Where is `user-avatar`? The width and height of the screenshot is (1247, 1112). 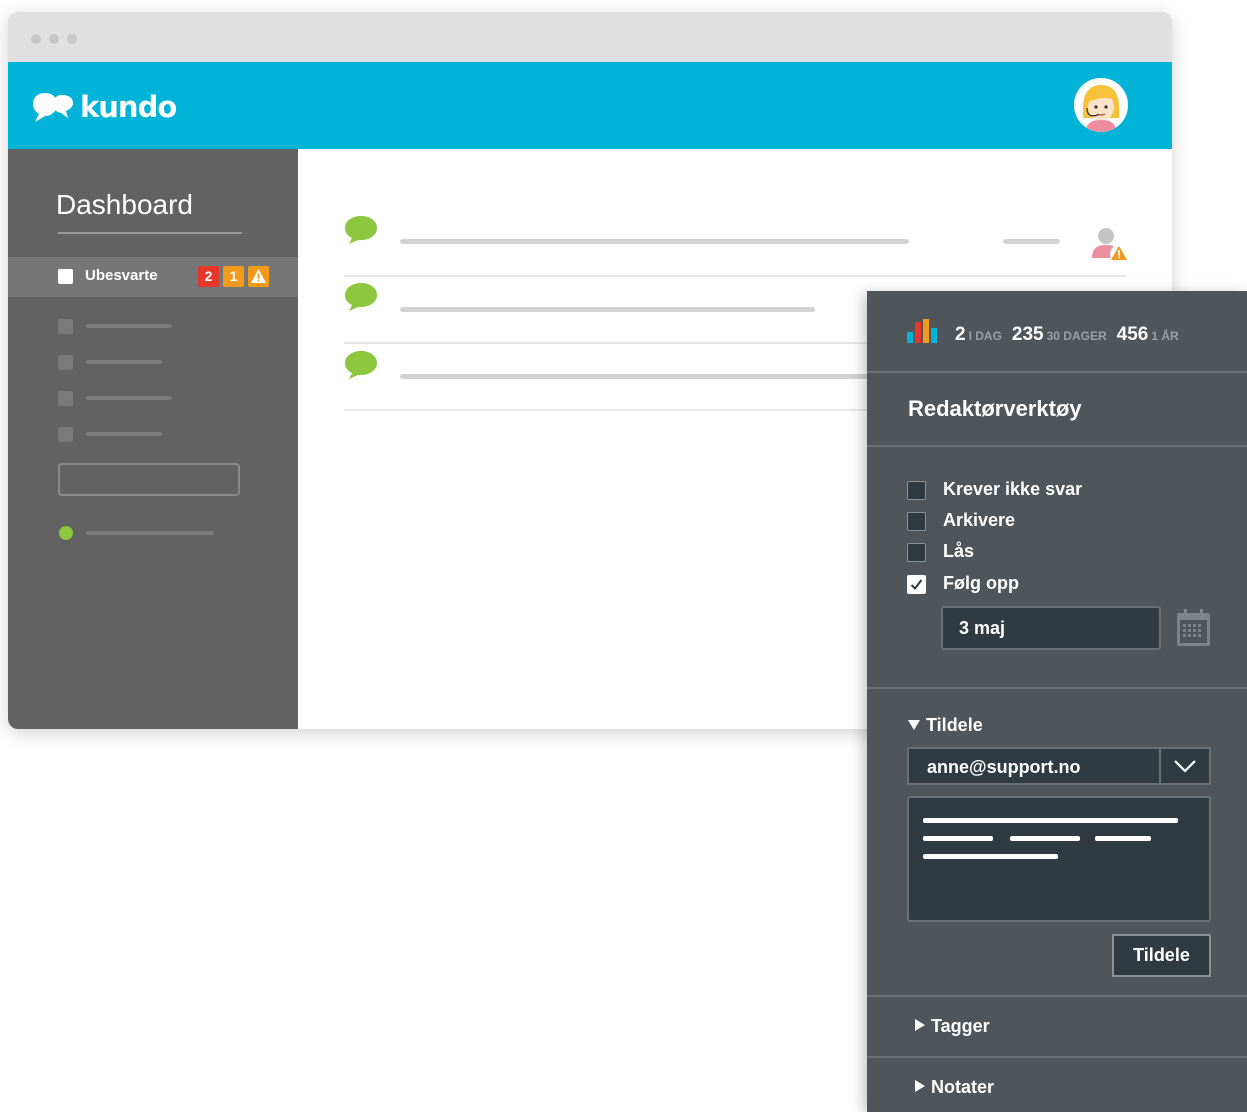 user-avatar is located at coordinates (1101, 105).